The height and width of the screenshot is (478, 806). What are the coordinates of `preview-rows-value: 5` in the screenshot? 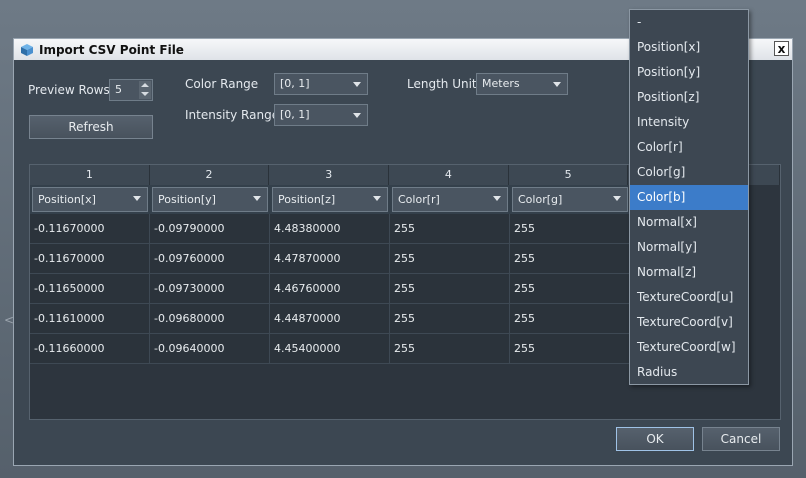 It's located at (118, 89).